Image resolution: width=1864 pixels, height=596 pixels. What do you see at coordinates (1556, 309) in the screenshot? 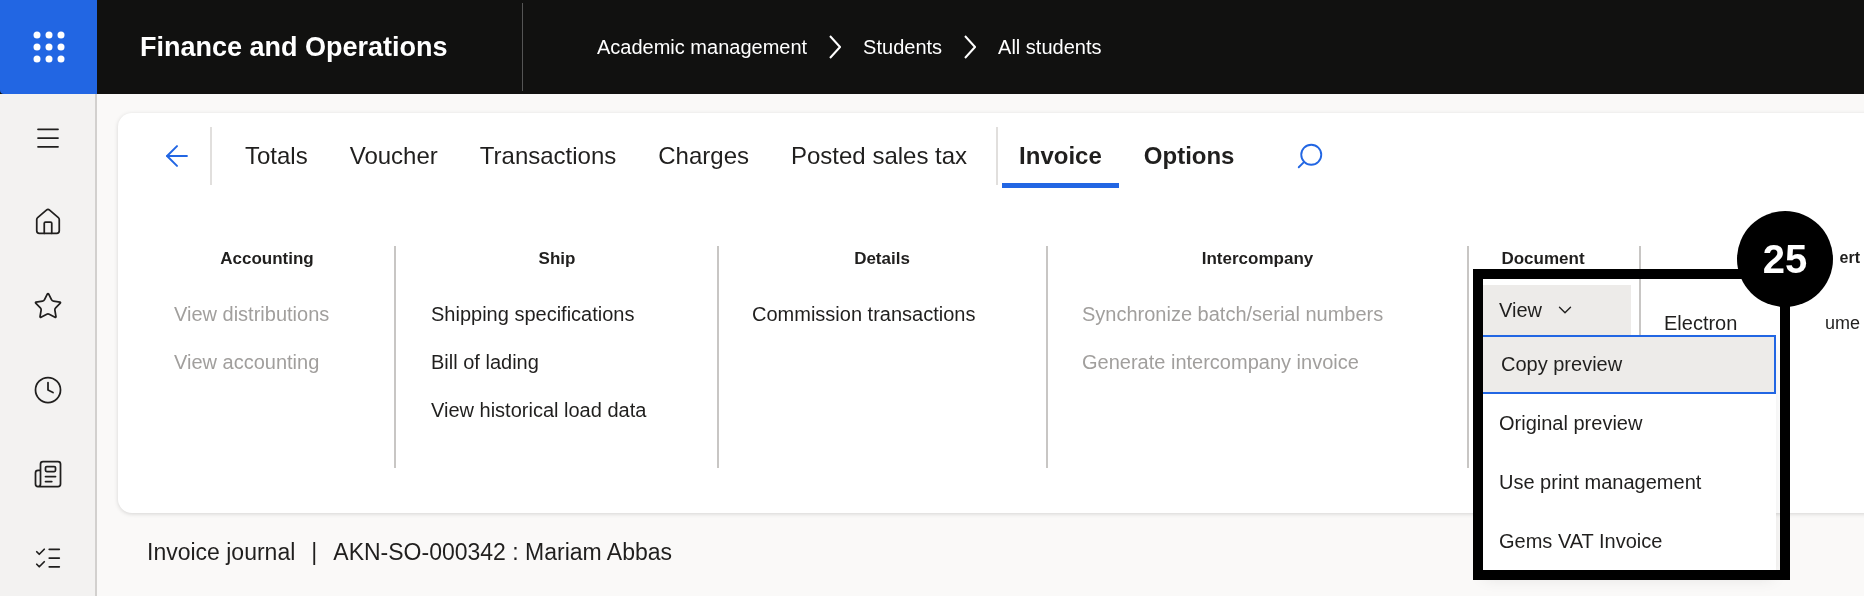
I see `view-dropdown-button: View` at bounding box center [1556, 309].